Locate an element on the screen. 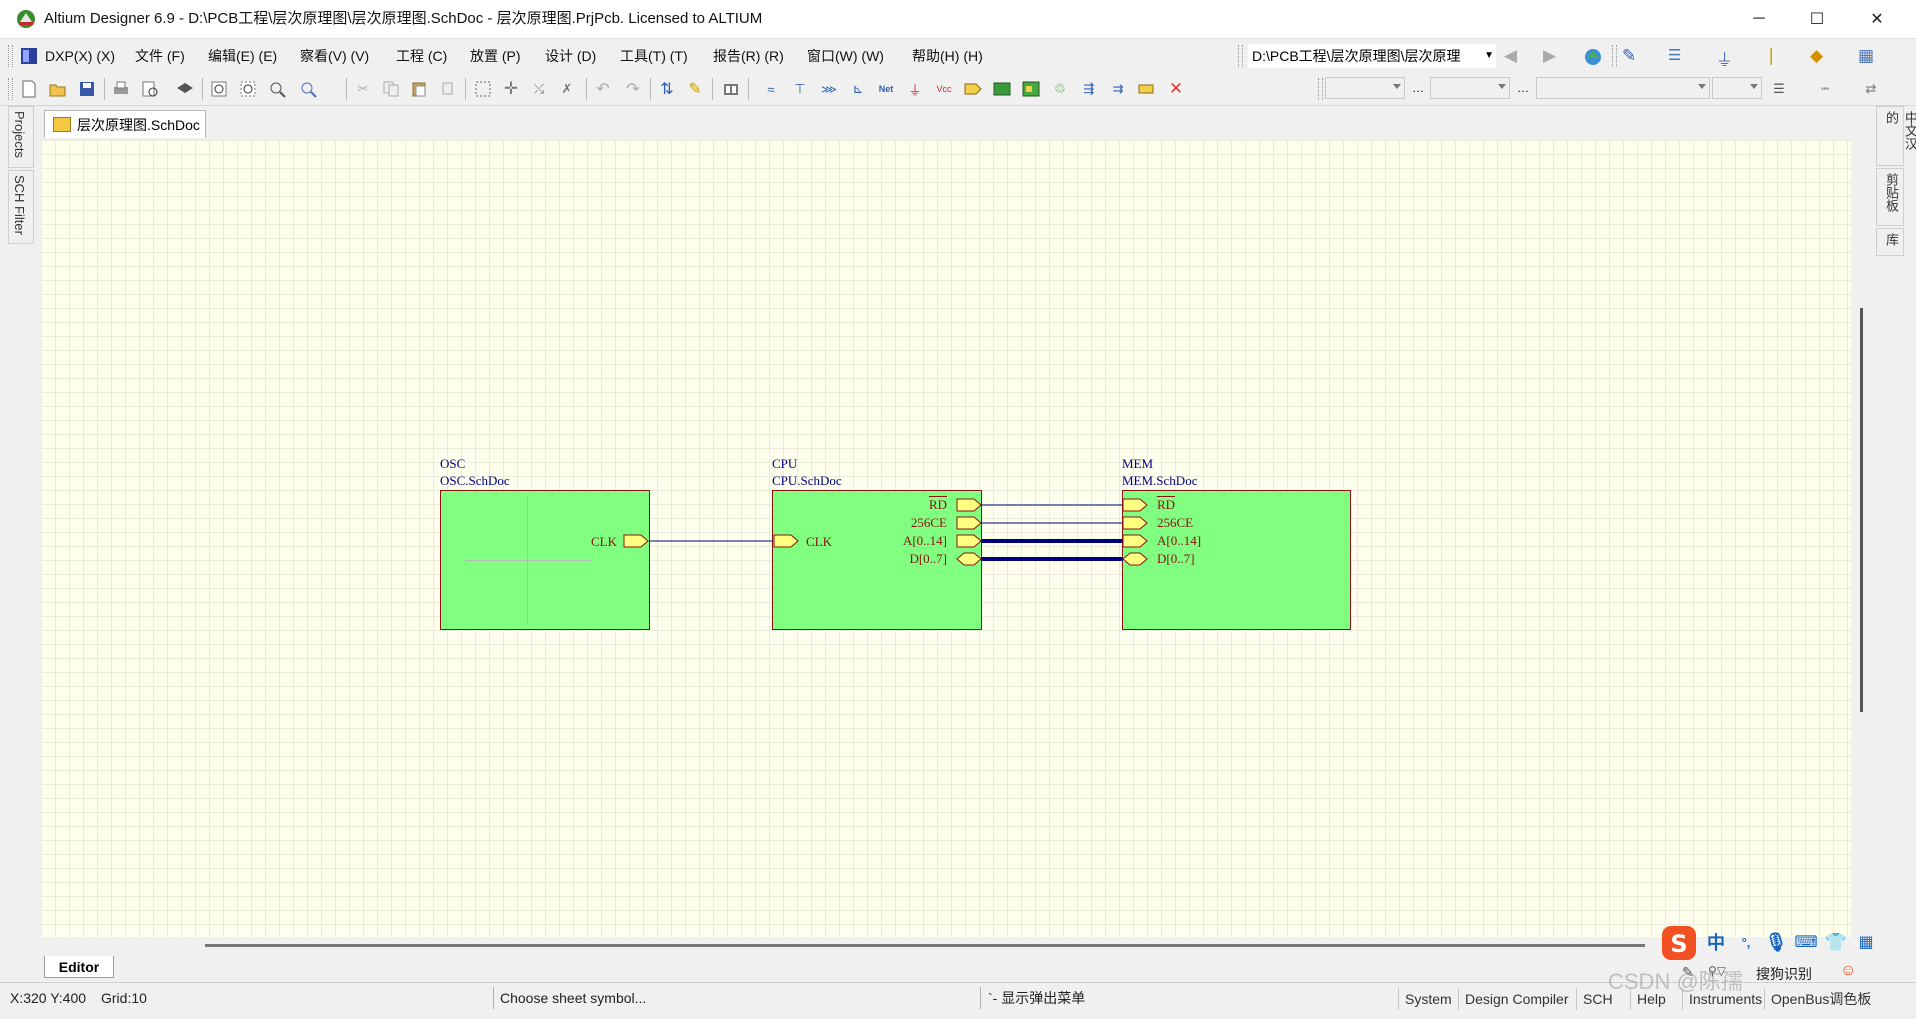  dxp-icon is located at coordinates (29, 56).